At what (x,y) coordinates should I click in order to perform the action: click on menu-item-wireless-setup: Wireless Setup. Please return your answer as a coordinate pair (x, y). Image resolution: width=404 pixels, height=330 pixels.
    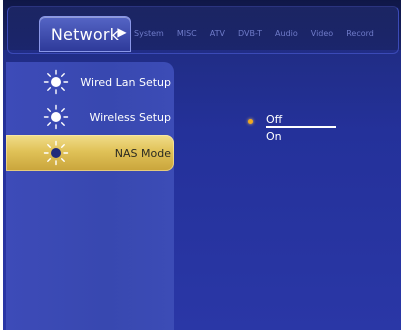
    Looking at the image, I should click on (90, 117).